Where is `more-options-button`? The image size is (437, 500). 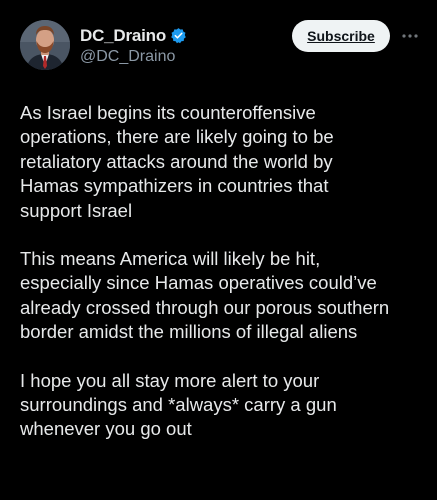 more-options-button is located at coordinates (410, 36).